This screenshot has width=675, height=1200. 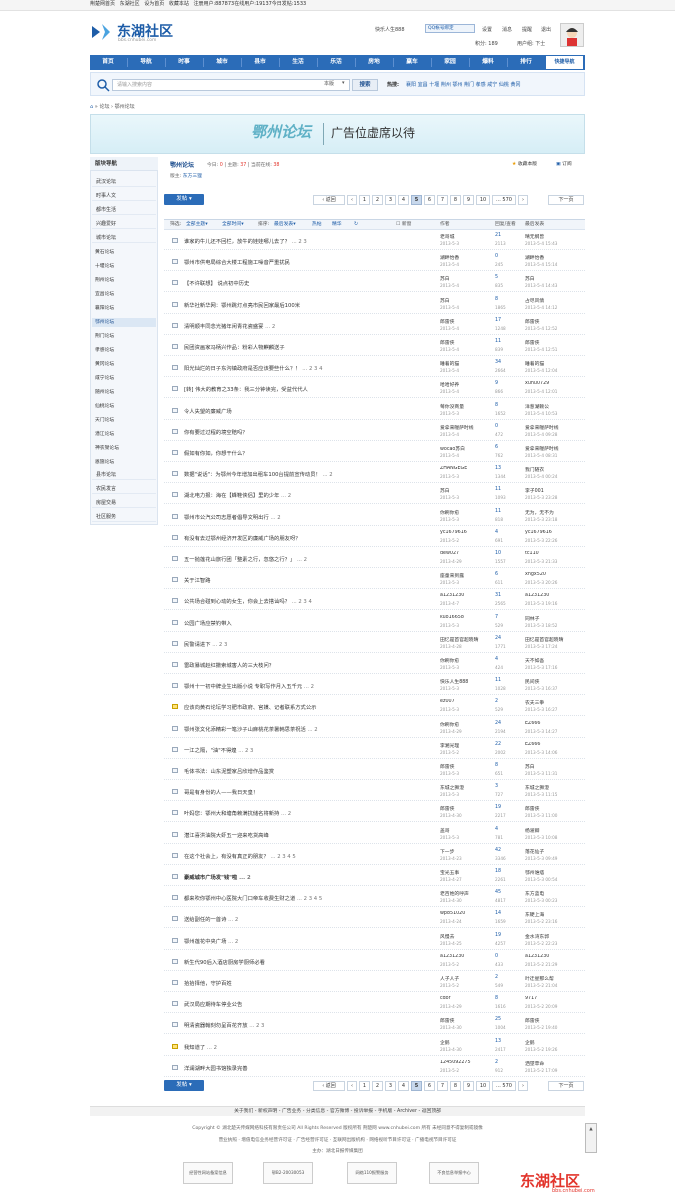 I want to click on reply-count: 7, so click(x=496, y=617).